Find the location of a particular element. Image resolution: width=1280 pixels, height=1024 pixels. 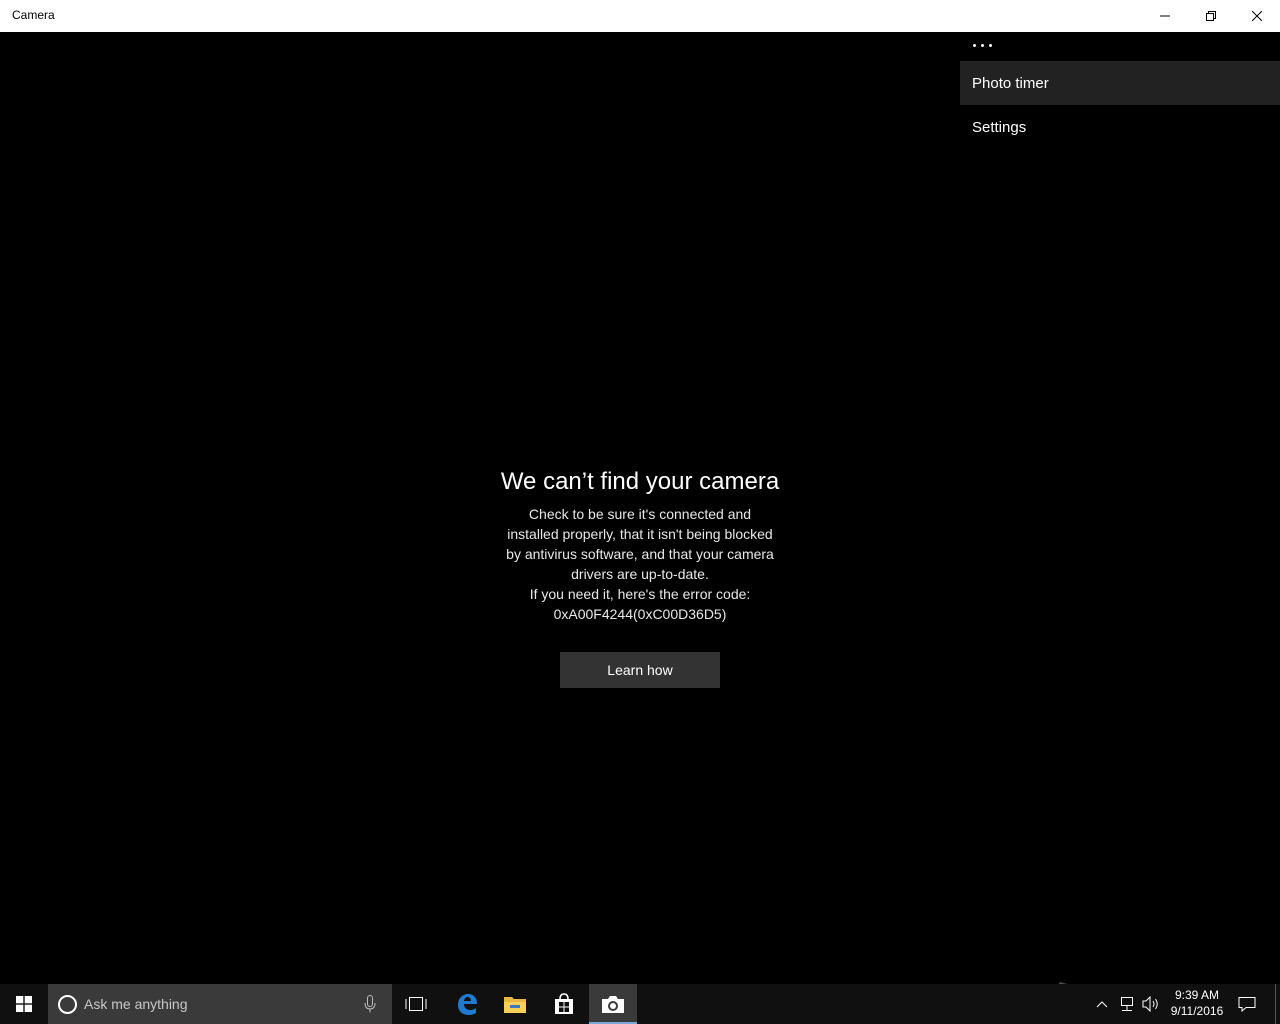

close-button is located at coordinates (1257, 16).